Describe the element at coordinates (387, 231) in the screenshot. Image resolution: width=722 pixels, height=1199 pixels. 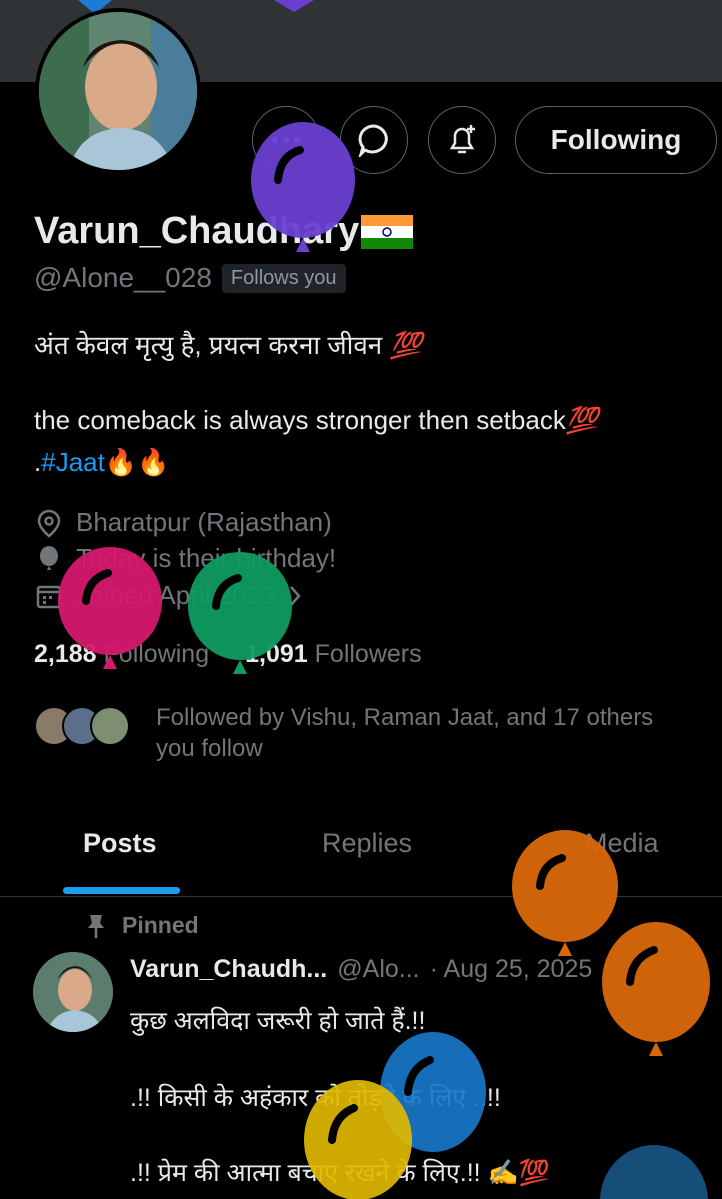
I see `india-flag-icon` at that location.